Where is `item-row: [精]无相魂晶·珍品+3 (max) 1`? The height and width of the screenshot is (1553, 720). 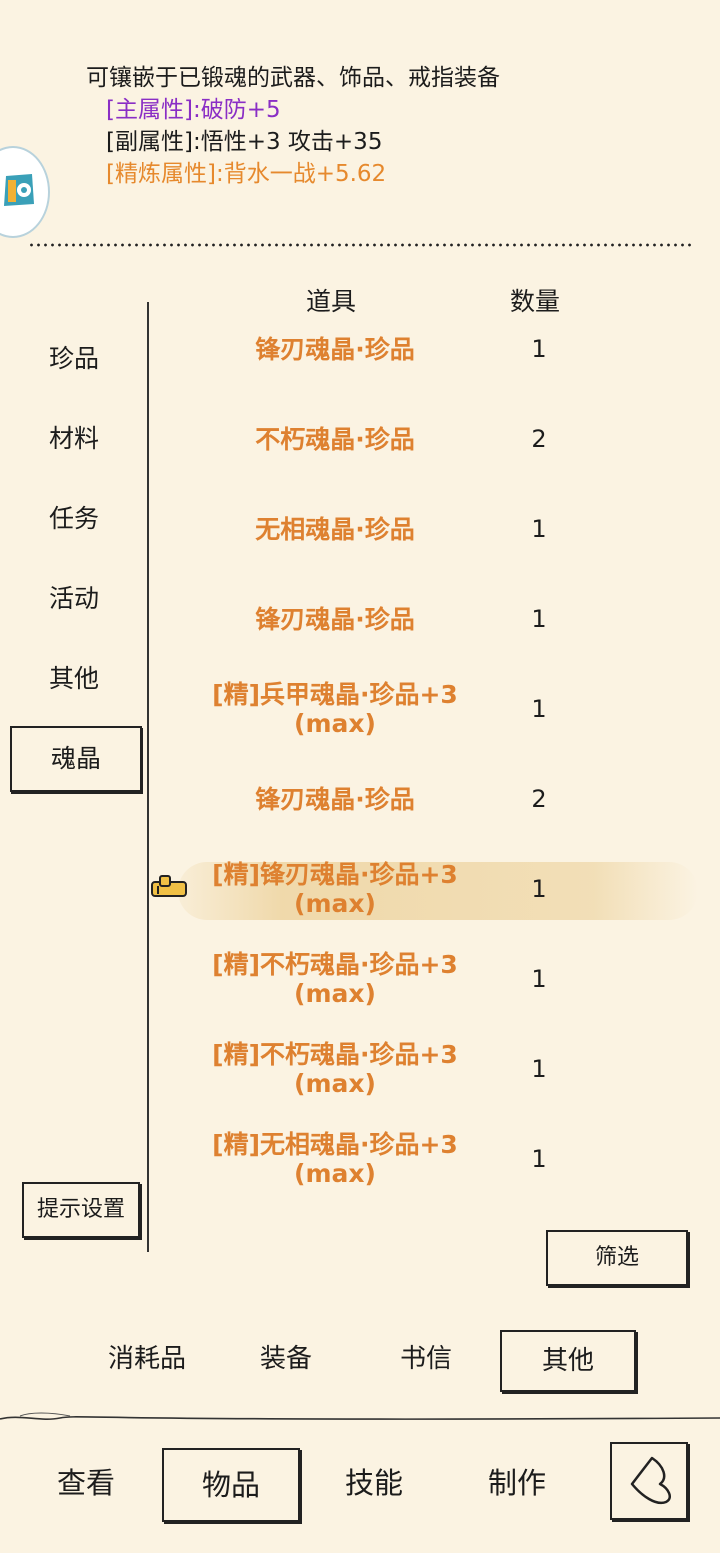 item-row: [精]无相魂晶·珍品+3 (max) 1 is located at coordinates (430, 1159).